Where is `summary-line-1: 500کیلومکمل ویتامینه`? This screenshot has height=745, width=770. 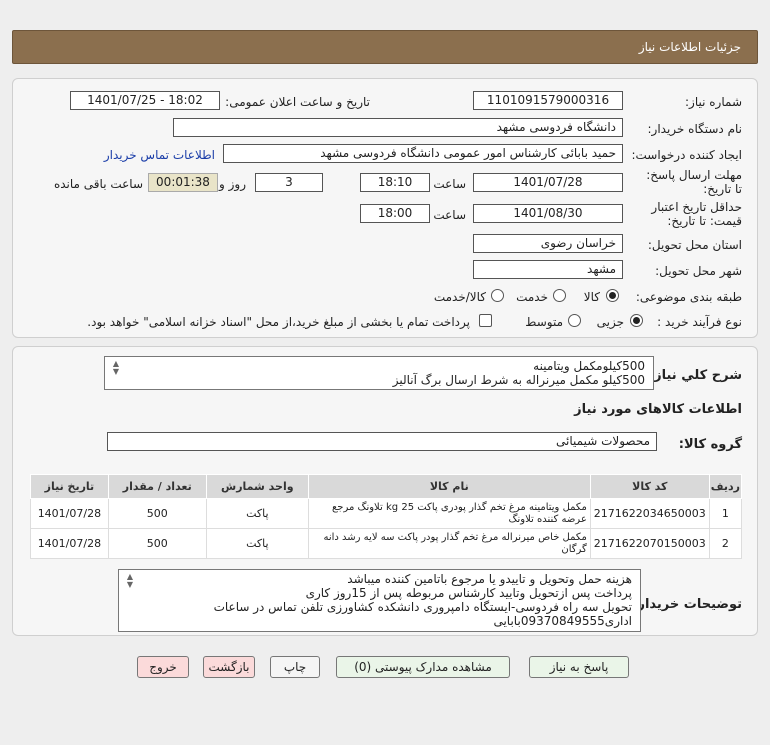
summary-line-1: 500کیلومکمل ویتامینه is located at coordinates (589, 366).